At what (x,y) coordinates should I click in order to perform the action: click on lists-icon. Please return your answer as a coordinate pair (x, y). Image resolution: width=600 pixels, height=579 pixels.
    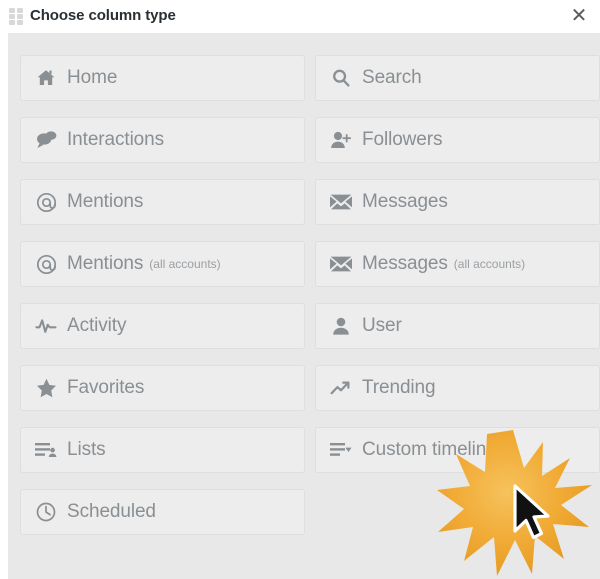
    Looking at the image, I should click on (46, 450).